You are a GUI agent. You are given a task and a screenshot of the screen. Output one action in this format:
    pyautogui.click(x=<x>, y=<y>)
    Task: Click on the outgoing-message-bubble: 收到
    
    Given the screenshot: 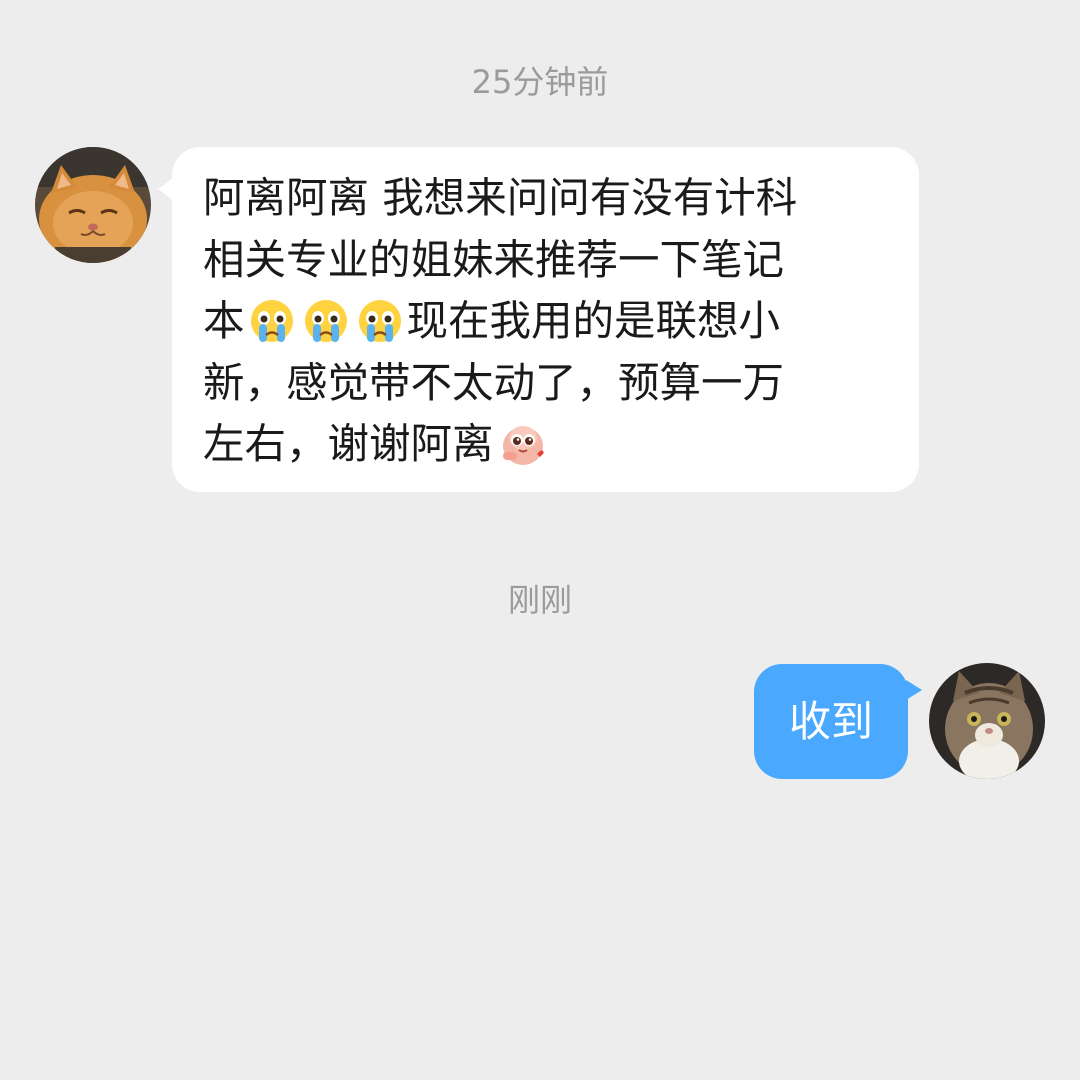 What is the action you would take?
    pyautogui.click(x=838, y=721)
    